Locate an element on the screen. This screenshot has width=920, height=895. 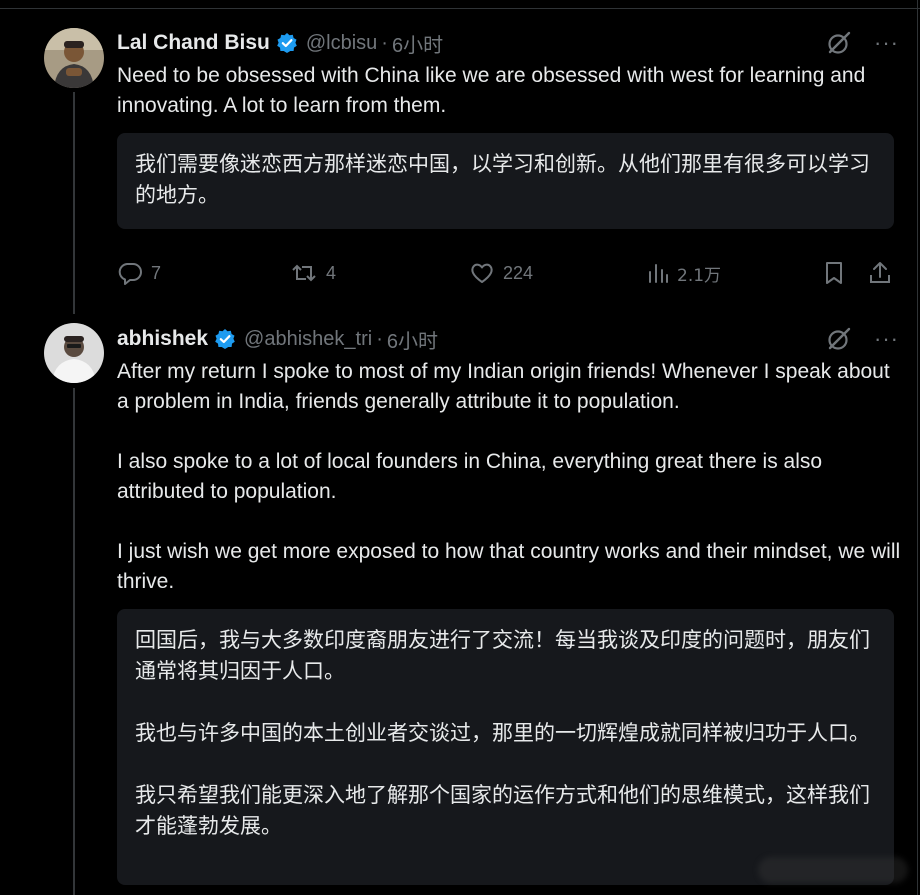
repost-icon is located at coordinates (304, 273).